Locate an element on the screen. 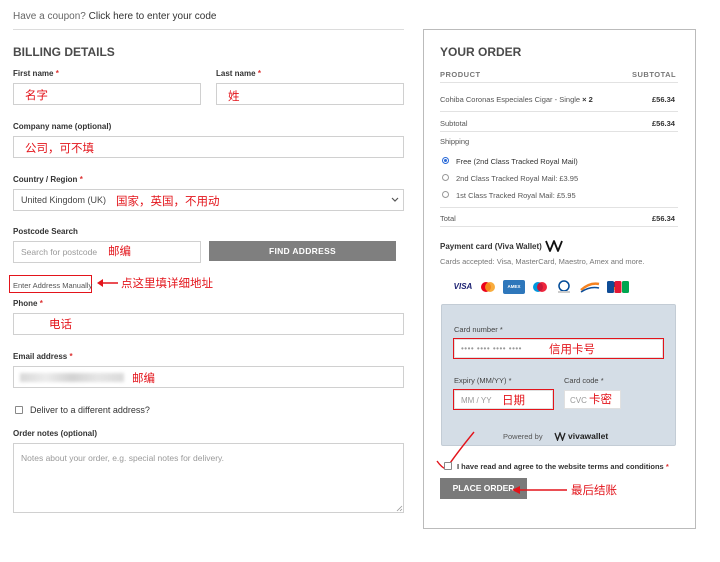  country-annotation: 国家，英国，不用动 is located at coordinates (168, 201).